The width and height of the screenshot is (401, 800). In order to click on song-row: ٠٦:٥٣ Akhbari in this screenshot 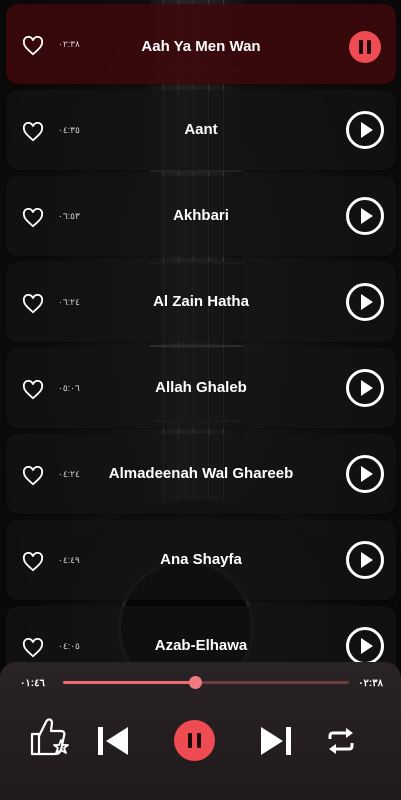, I will do `click(201, 216)`.